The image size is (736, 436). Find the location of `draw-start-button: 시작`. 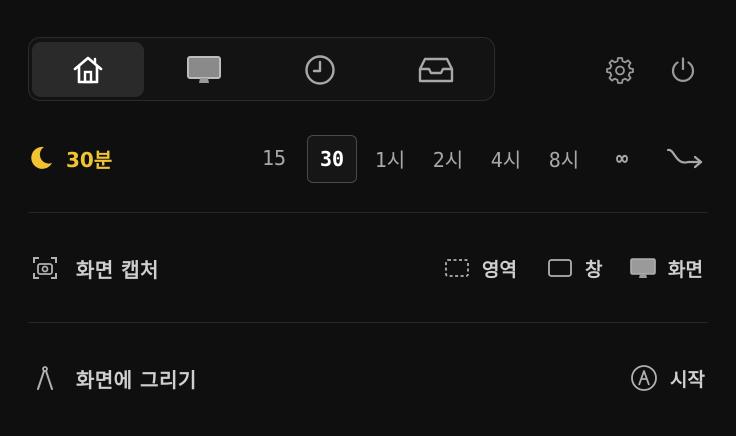

draw-start-button: 시작 is located at coordinates (667, 378).